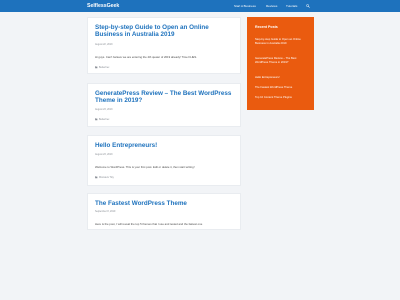  I want to click on nav-item-start-a-business: Start A Business, so click(245, 6).